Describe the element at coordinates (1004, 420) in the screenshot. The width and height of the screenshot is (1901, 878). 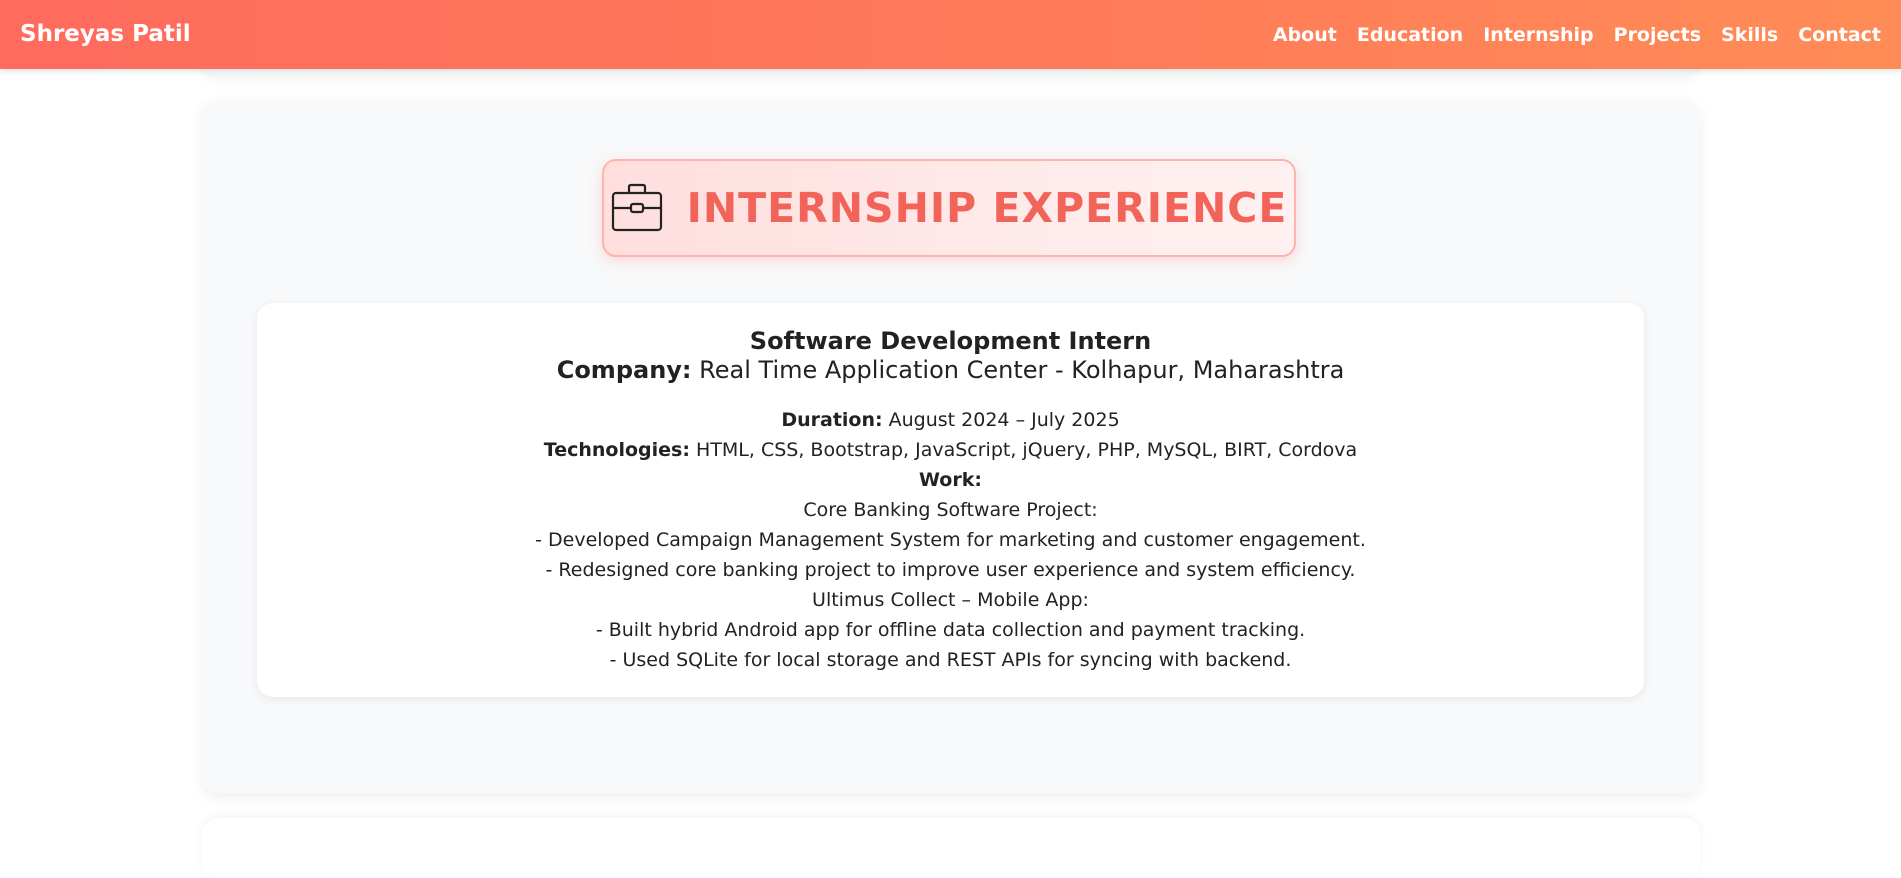
I see `duration-value: August 2024 – July 2025` at that location.